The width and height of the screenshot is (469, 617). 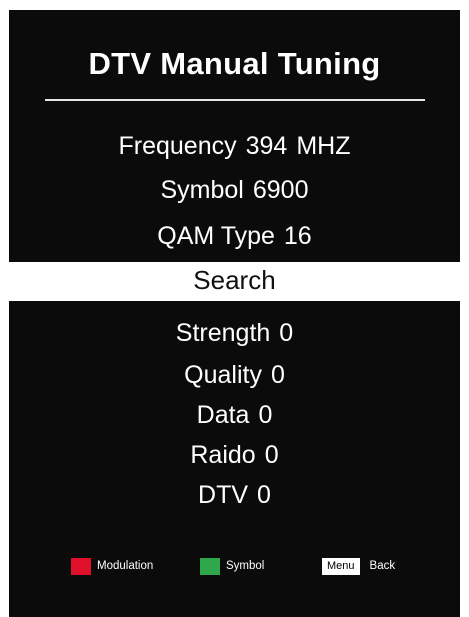 I want to click on modulation-hint-label: Modulation, so click(x=125, y=566).